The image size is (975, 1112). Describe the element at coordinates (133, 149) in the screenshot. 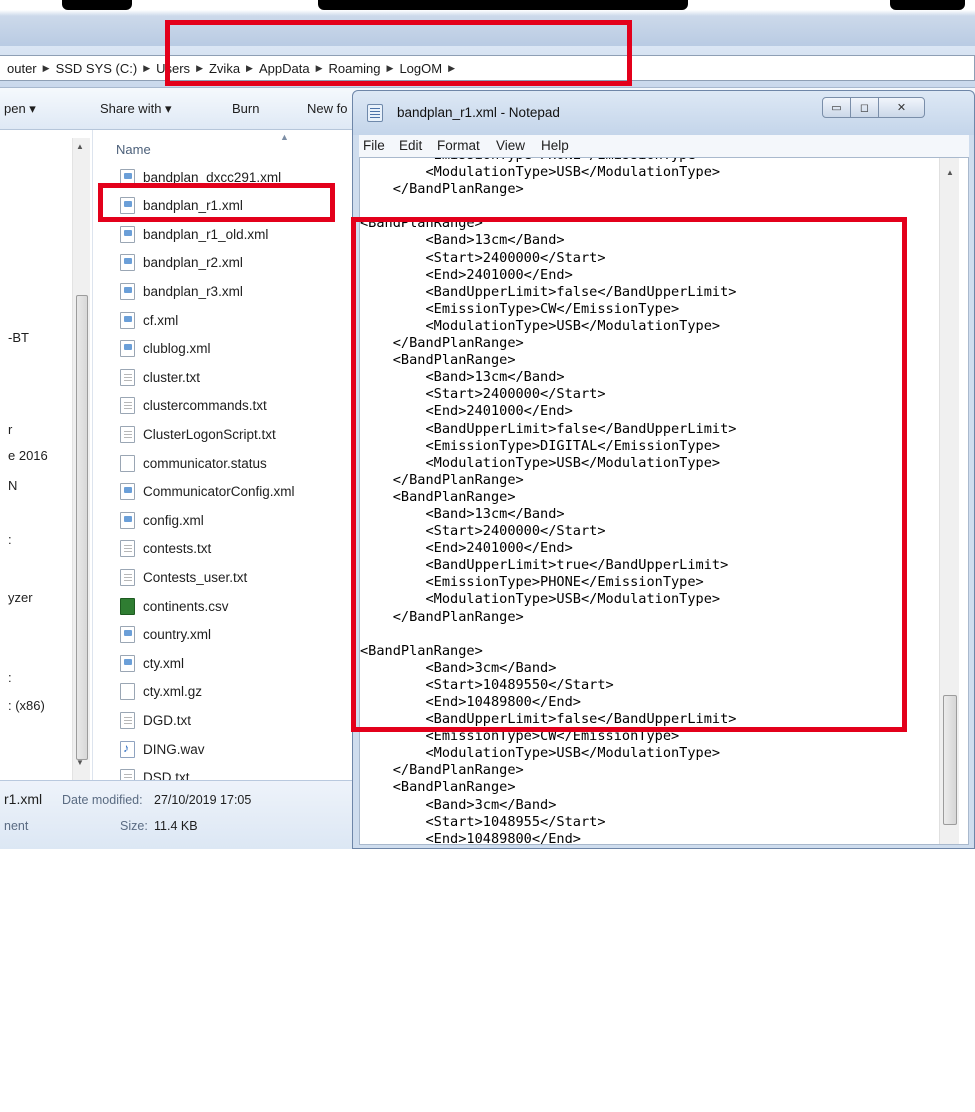

I see `name-column-header: Name` at that location.